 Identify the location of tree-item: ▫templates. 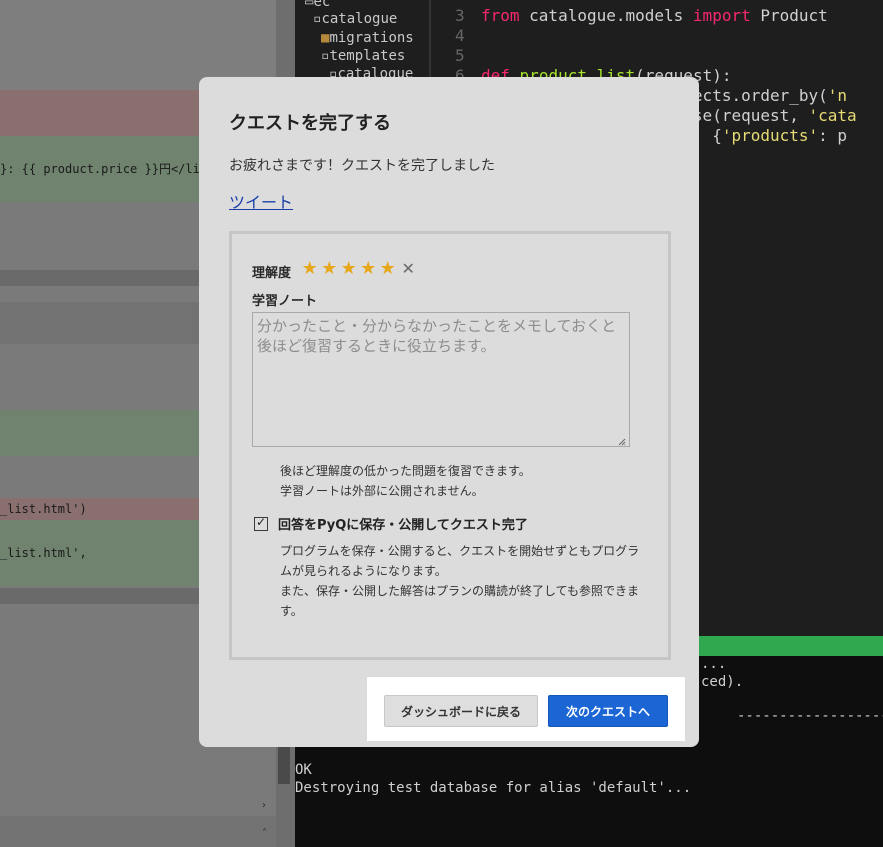
(363, 56).